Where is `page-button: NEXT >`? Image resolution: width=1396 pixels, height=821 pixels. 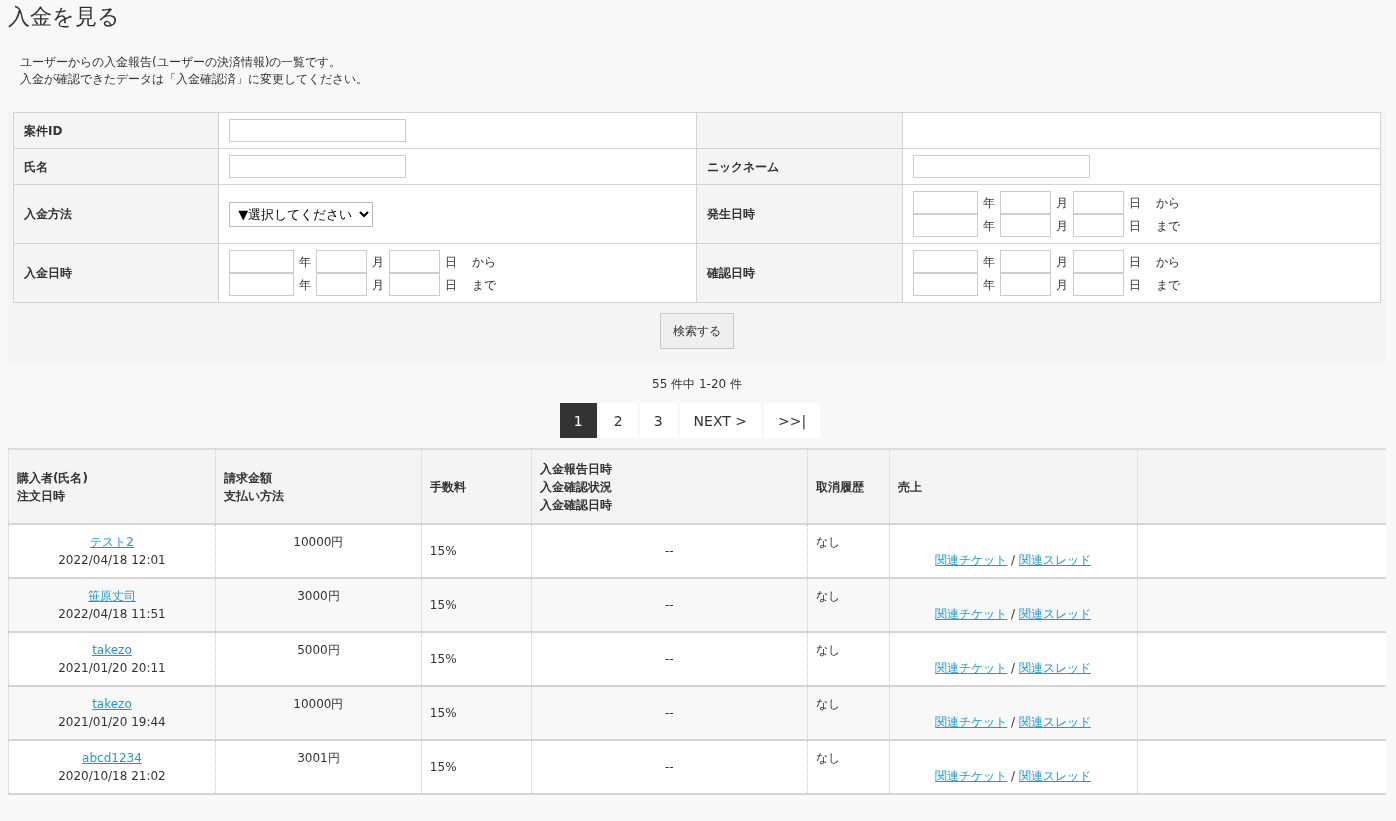
page-button: NEXT > is located at coordinates (720, 421).